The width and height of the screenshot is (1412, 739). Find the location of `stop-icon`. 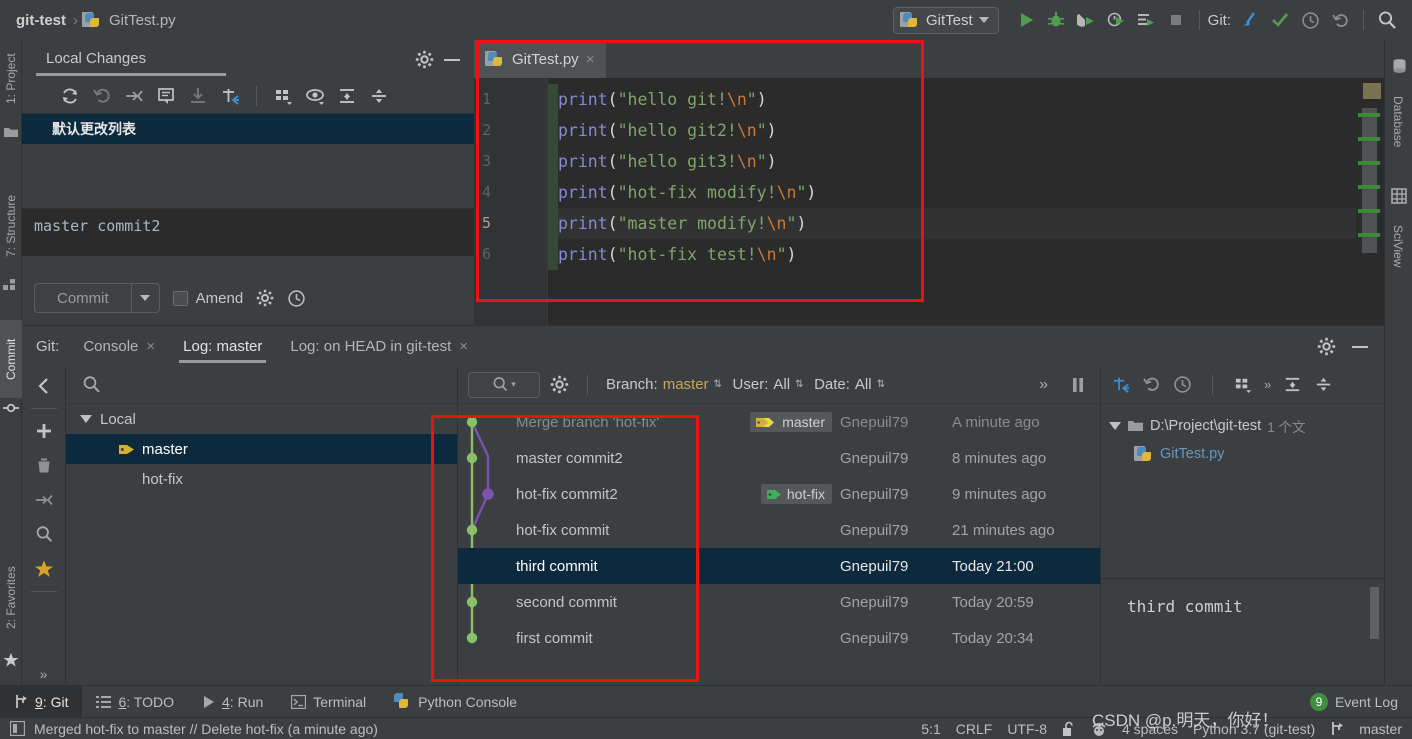

stop-icon is located at coordinates (1176, 20).